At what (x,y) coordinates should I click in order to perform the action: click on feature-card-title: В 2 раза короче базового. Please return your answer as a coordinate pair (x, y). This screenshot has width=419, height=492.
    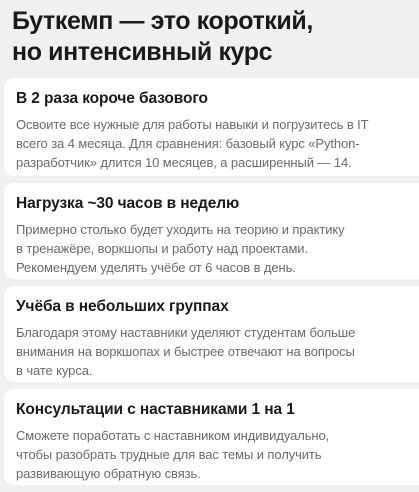
    Looking at the image, I should click on (112, 98).